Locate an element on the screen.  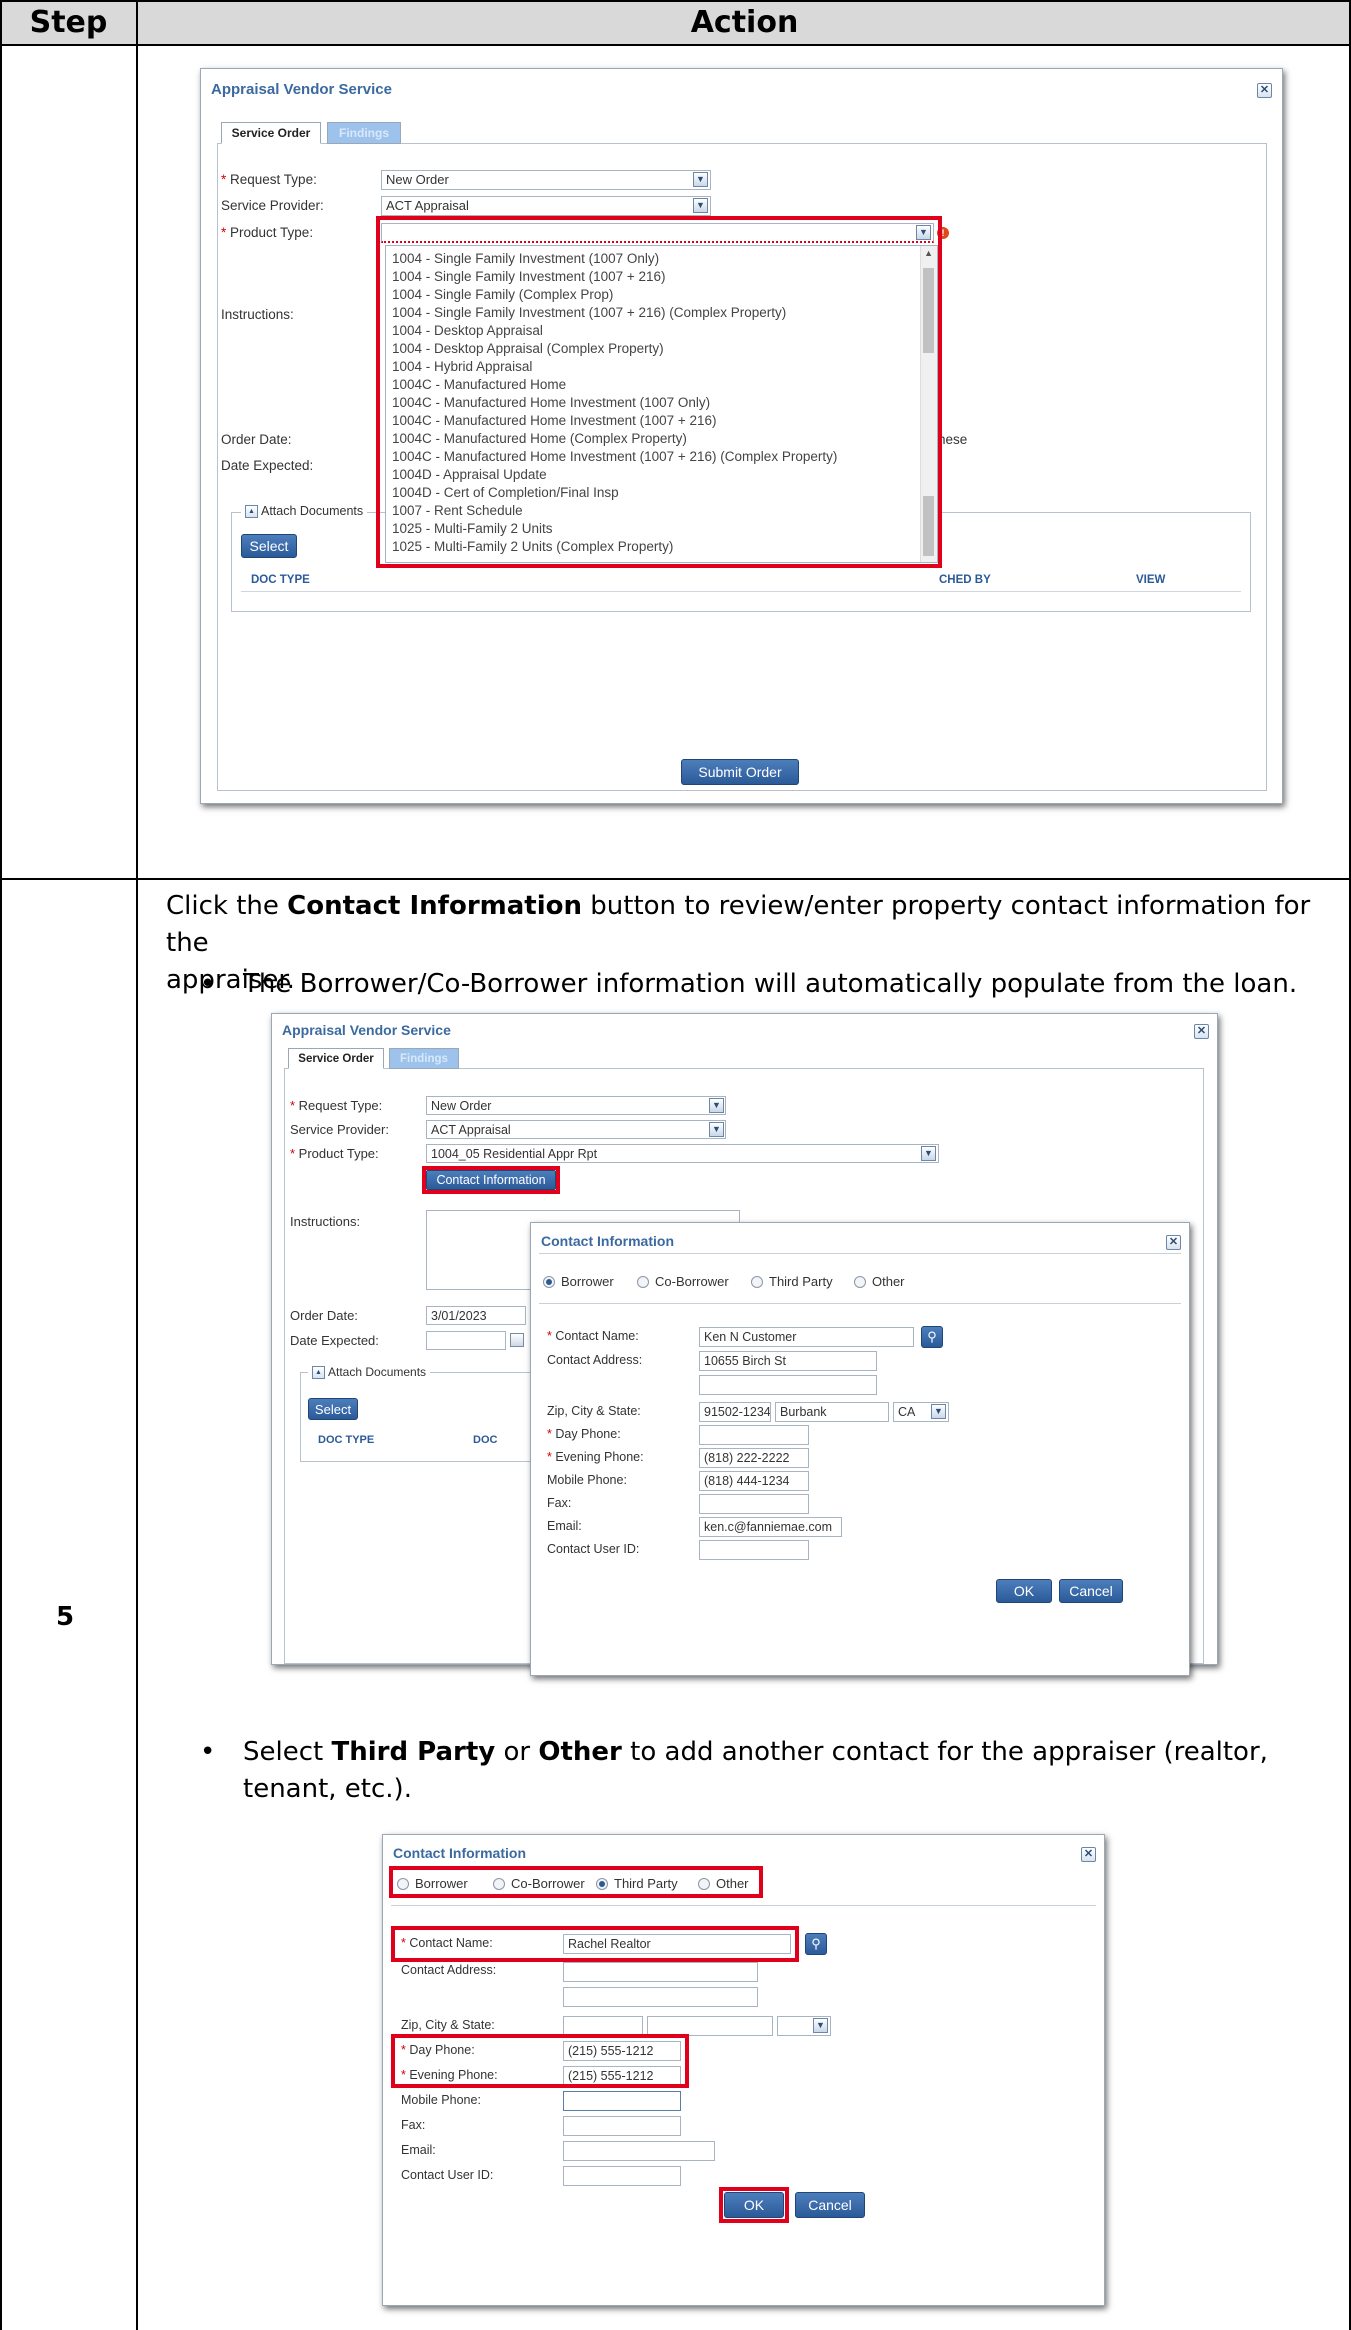
day-phone-input: (215) 555-1212 is located at coordinates (622, 2051).